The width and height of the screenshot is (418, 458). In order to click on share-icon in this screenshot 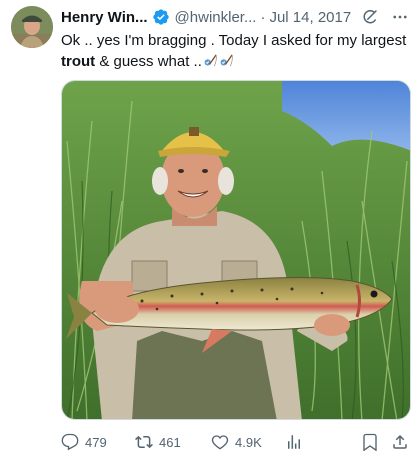, I will do `click(400, 441)`.